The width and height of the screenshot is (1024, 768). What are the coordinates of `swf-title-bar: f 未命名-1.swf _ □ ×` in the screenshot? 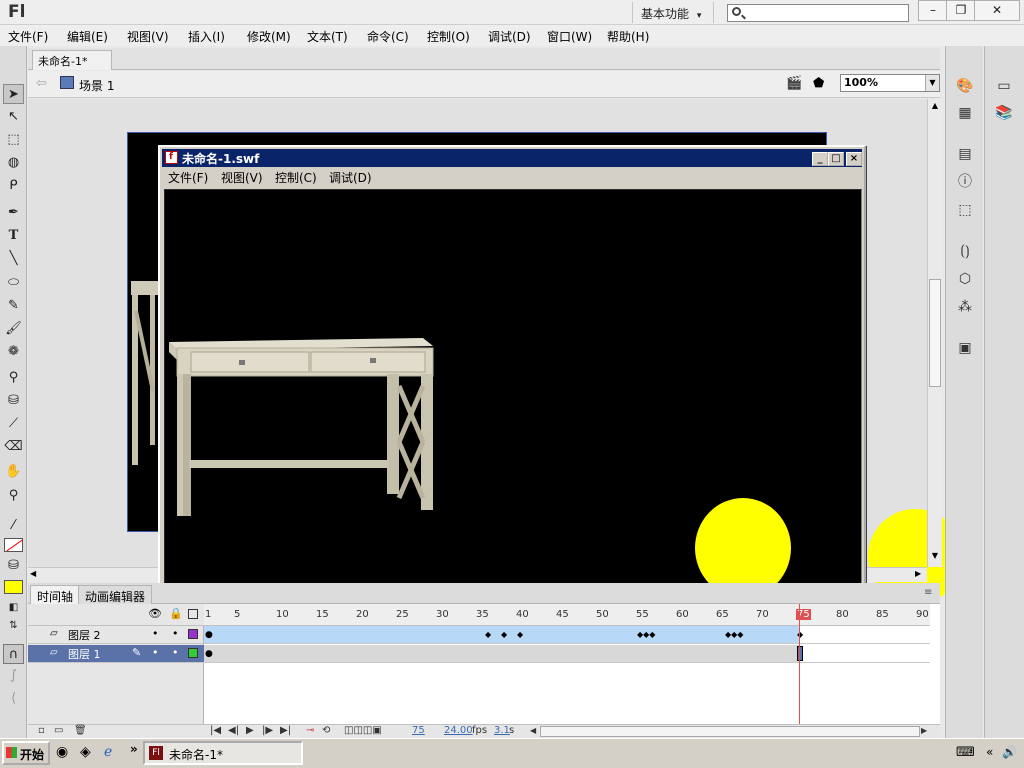 It's located at (512, 158).